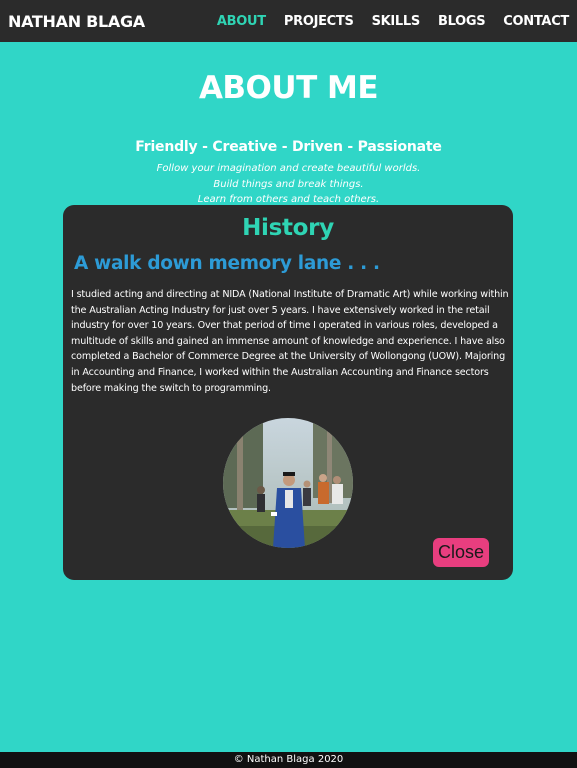 The image size is (577, 768). I want to click on nav-link-blogs: BLOGS, so click(462, 21).